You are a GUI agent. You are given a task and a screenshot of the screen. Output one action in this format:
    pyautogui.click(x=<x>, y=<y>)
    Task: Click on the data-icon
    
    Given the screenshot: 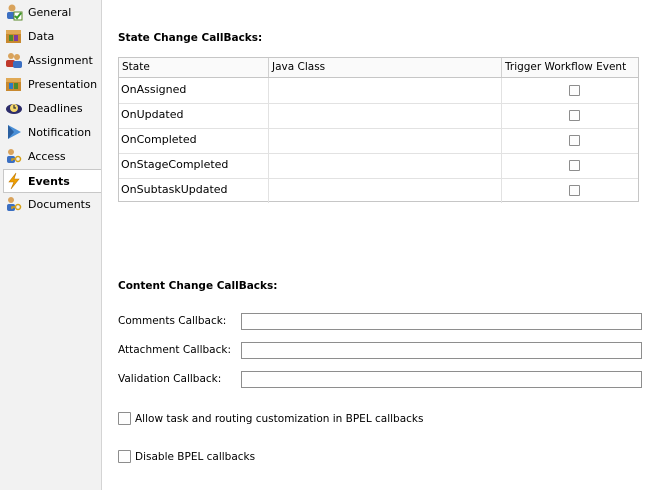 What is the action you would take?
    pyautogui.click(x=14, y=36)
    